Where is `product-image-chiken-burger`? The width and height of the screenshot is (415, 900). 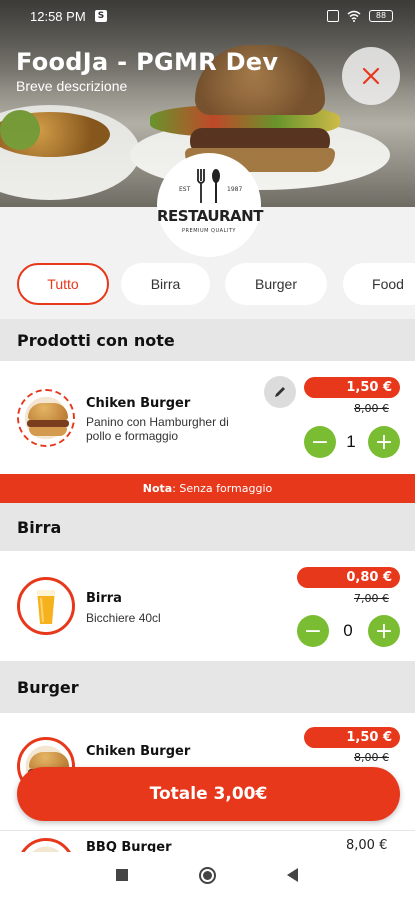
product-image-chiken-burger is located at coordinates (46, 418).